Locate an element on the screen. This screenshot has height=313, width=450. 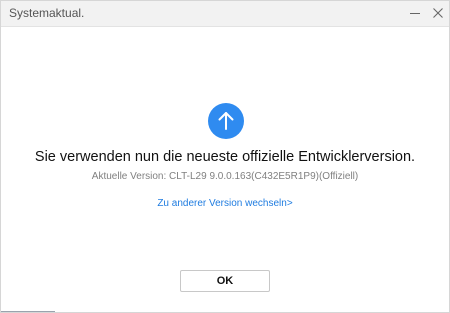
close-icon is located at coordinates (438, 13).